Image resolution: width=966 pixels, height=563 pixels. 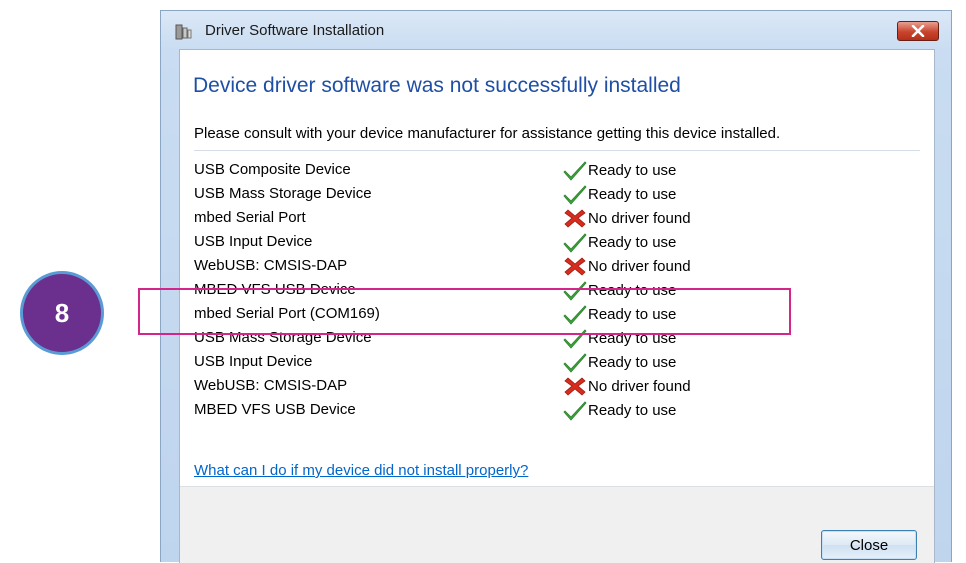 I want to click on window-close-button, so click(x=918, y=31).